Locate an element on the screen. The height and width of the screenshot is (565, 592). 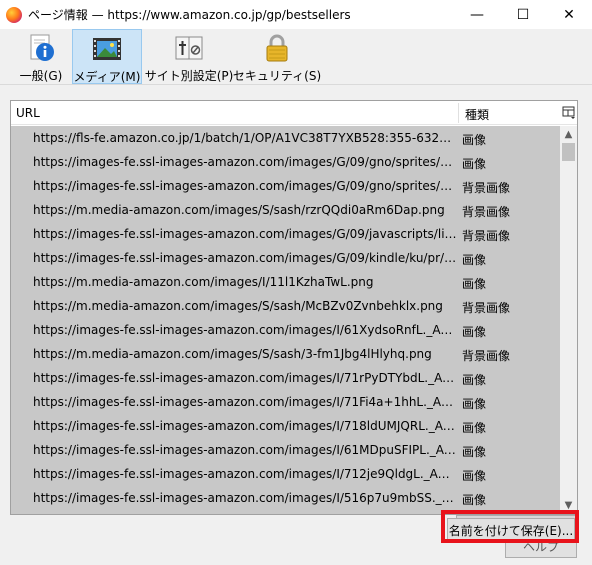
tab-media: メディア(M) is located at coordinates (107, 56).